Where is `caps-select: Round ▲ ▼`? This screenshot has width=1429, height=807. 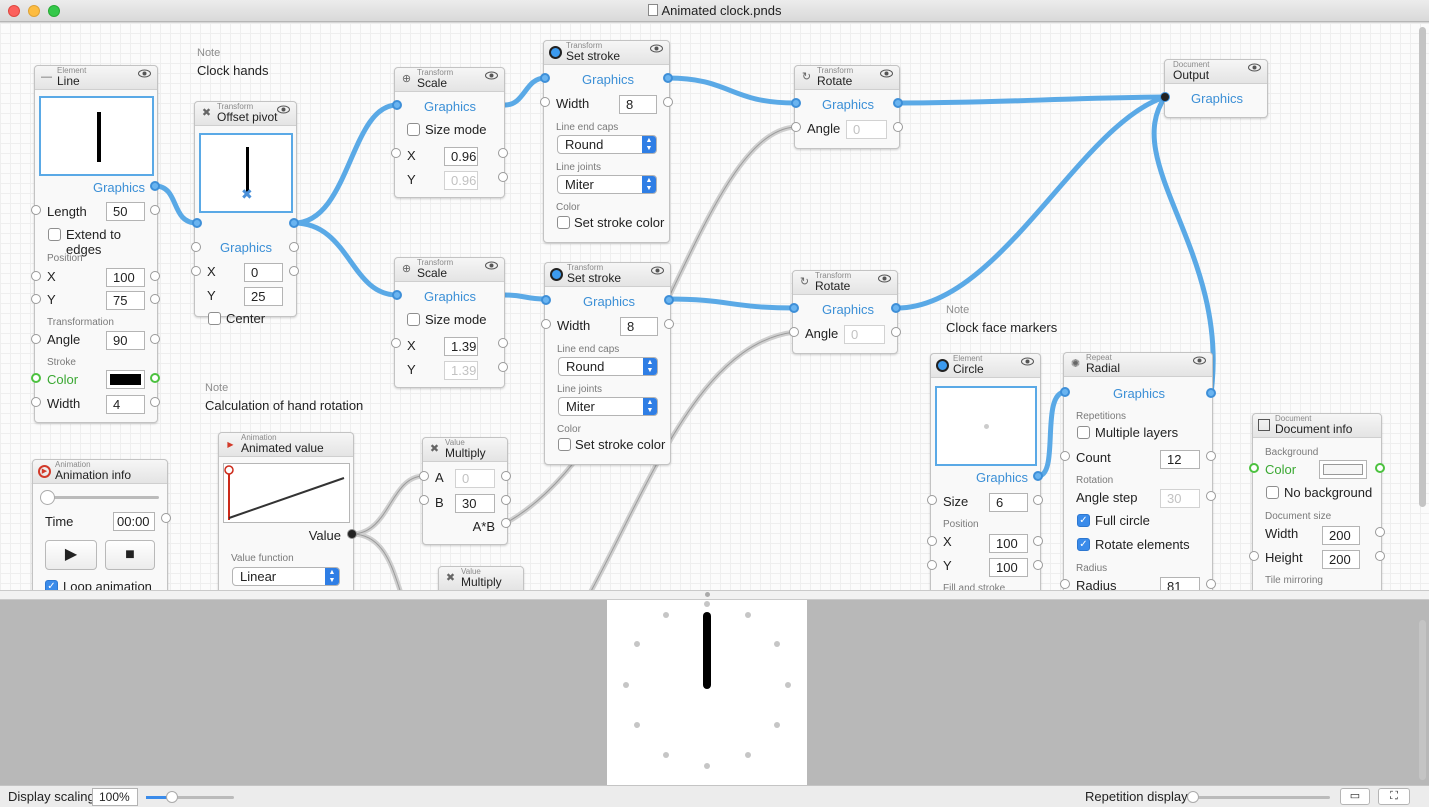 caps-select: Round ▲ ▼ is located at coordinates (608, 366).